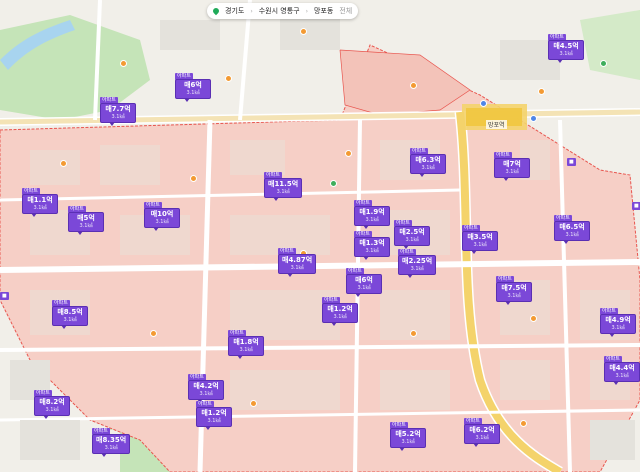  What do you see at coordinates (206, 391) in the screenshot?
I see `marker-box: 매4.2억 3.1㎢` at bounding box center [206, 391].